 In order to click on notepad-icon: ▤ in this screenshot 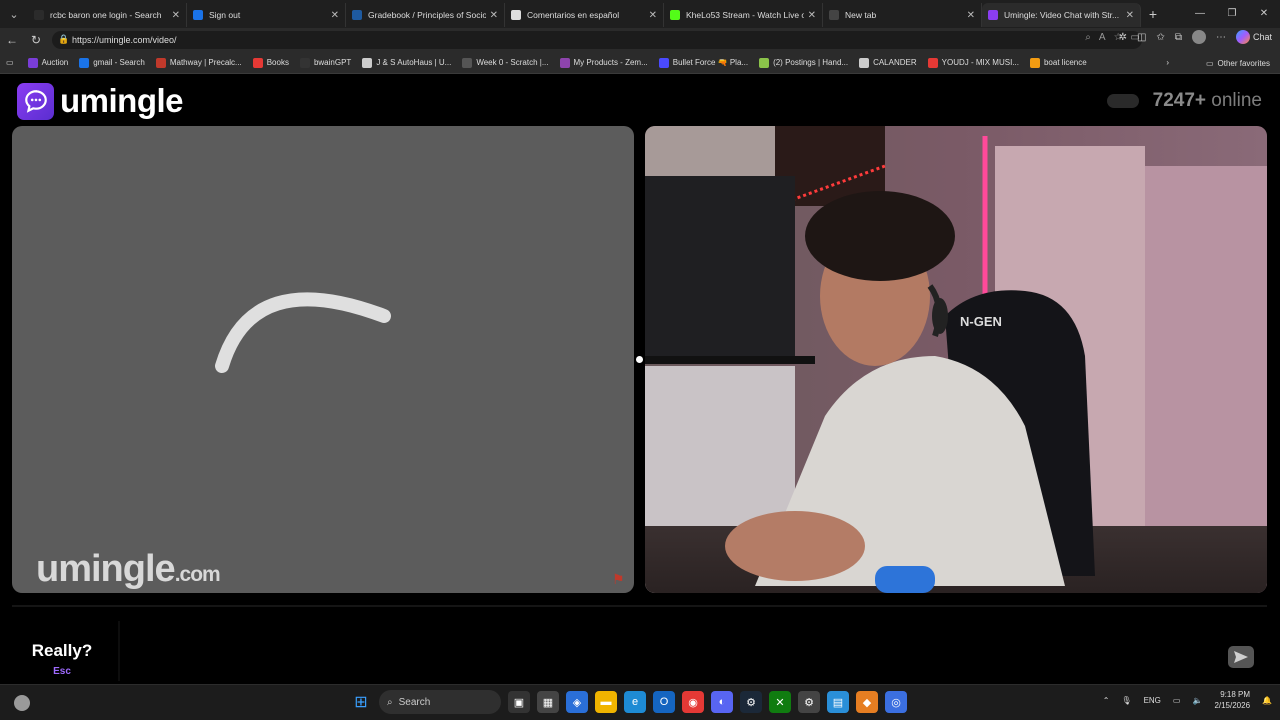, I will do `click(838, 702)`.